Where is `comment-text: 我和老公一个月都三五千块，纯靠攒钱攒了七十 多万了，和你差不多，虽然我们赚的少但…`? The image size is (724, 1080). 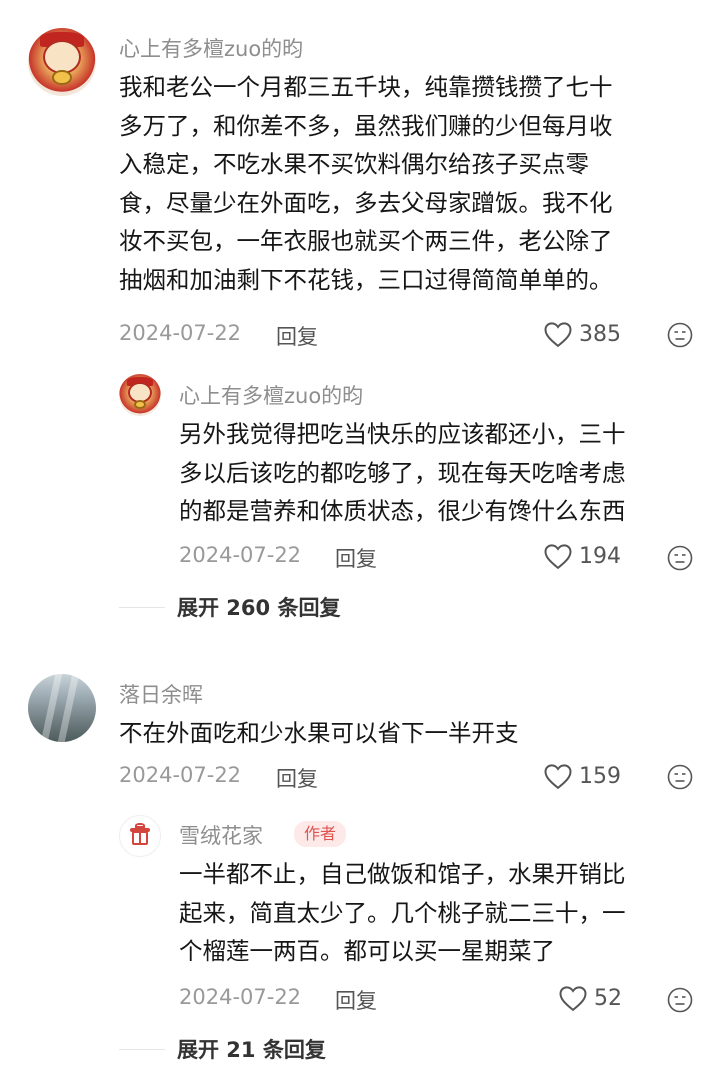
comment-text: 我和老公一个月都三五千块，纯靠攒钱攒了七十 多万了，和你差不多，虽然我们赚的少但… is located at coordinates (366, 183).